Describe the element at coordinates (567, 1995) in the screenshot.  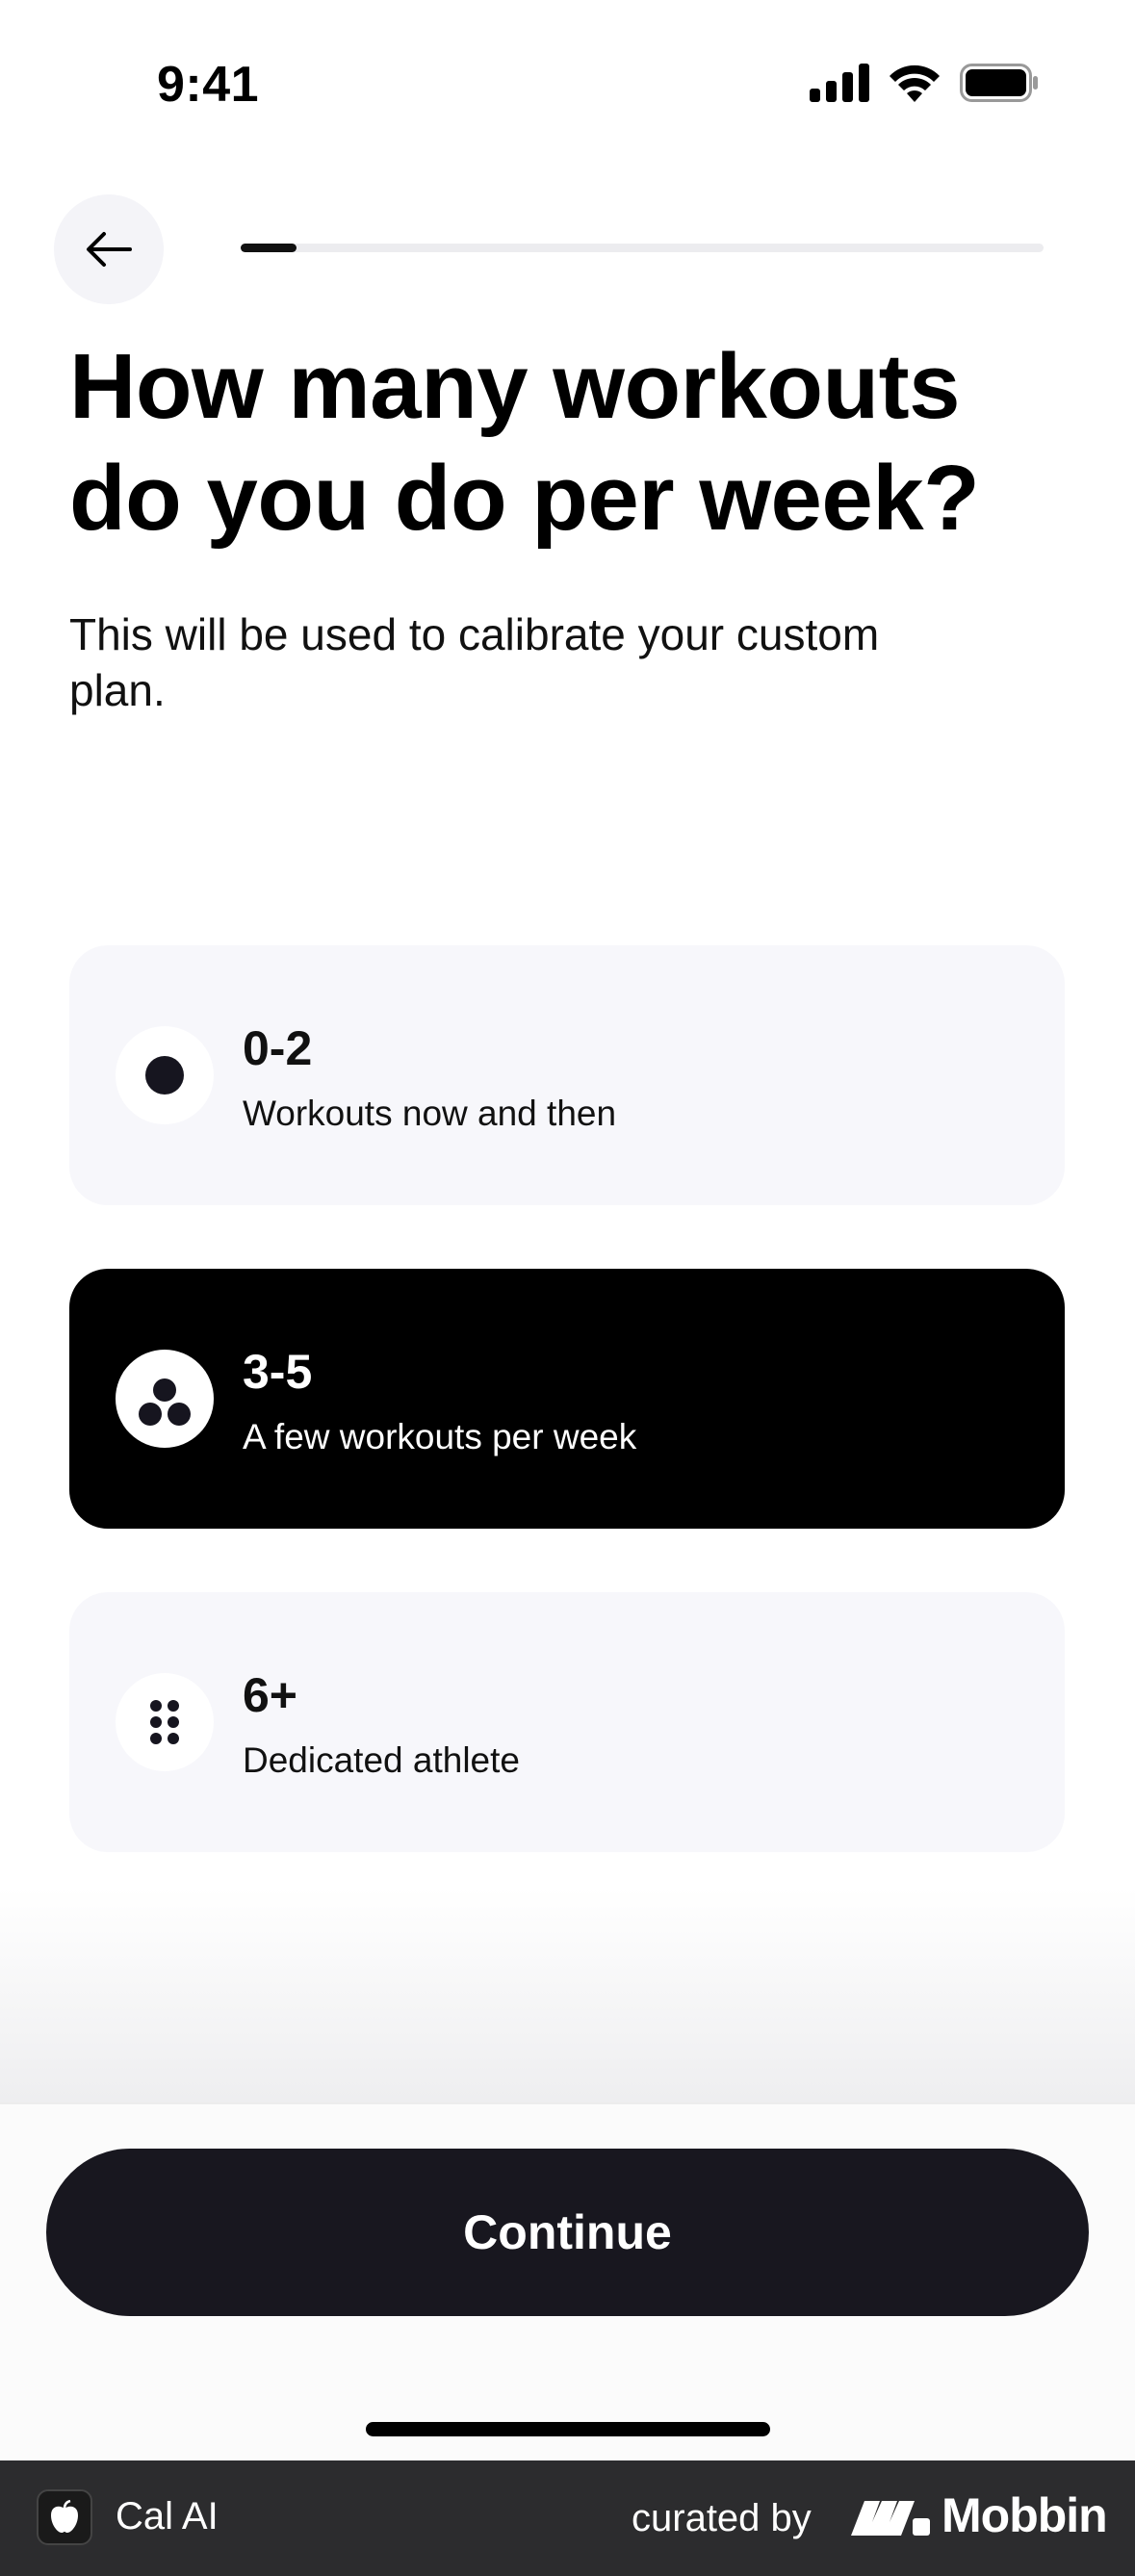
I see `bottom-fade` at that location.